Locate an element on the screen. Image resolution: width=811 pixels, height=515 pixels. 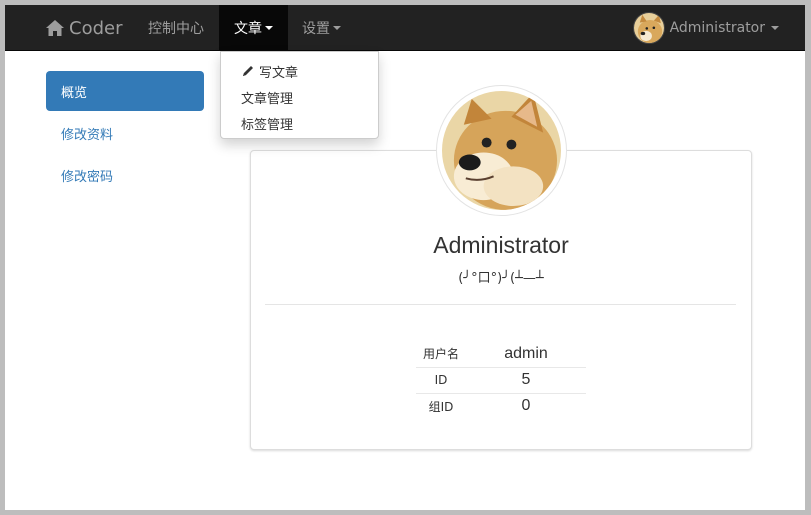
field-key: 用户名 is located at coordinates (440, 354).